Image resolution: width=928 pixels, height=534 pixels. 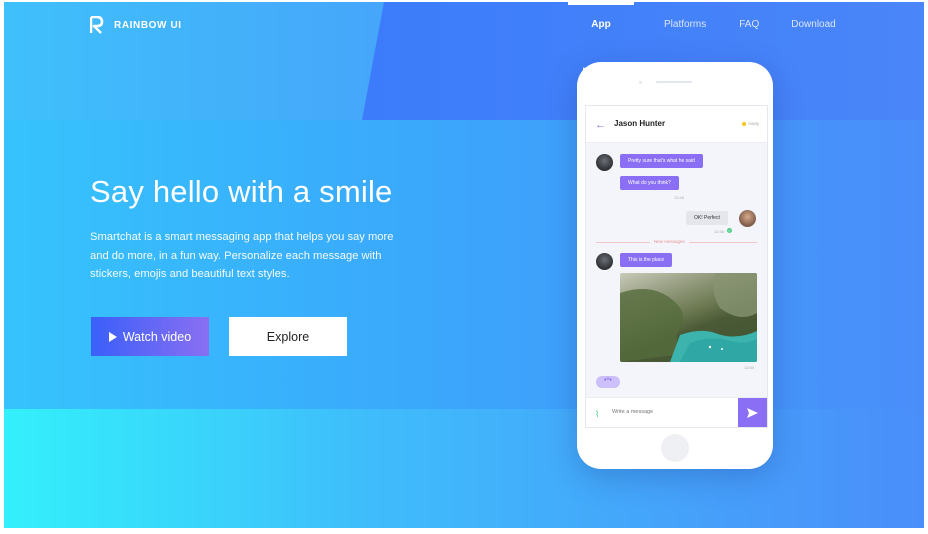 I want to click on send-button, so click(x=752, y=412).